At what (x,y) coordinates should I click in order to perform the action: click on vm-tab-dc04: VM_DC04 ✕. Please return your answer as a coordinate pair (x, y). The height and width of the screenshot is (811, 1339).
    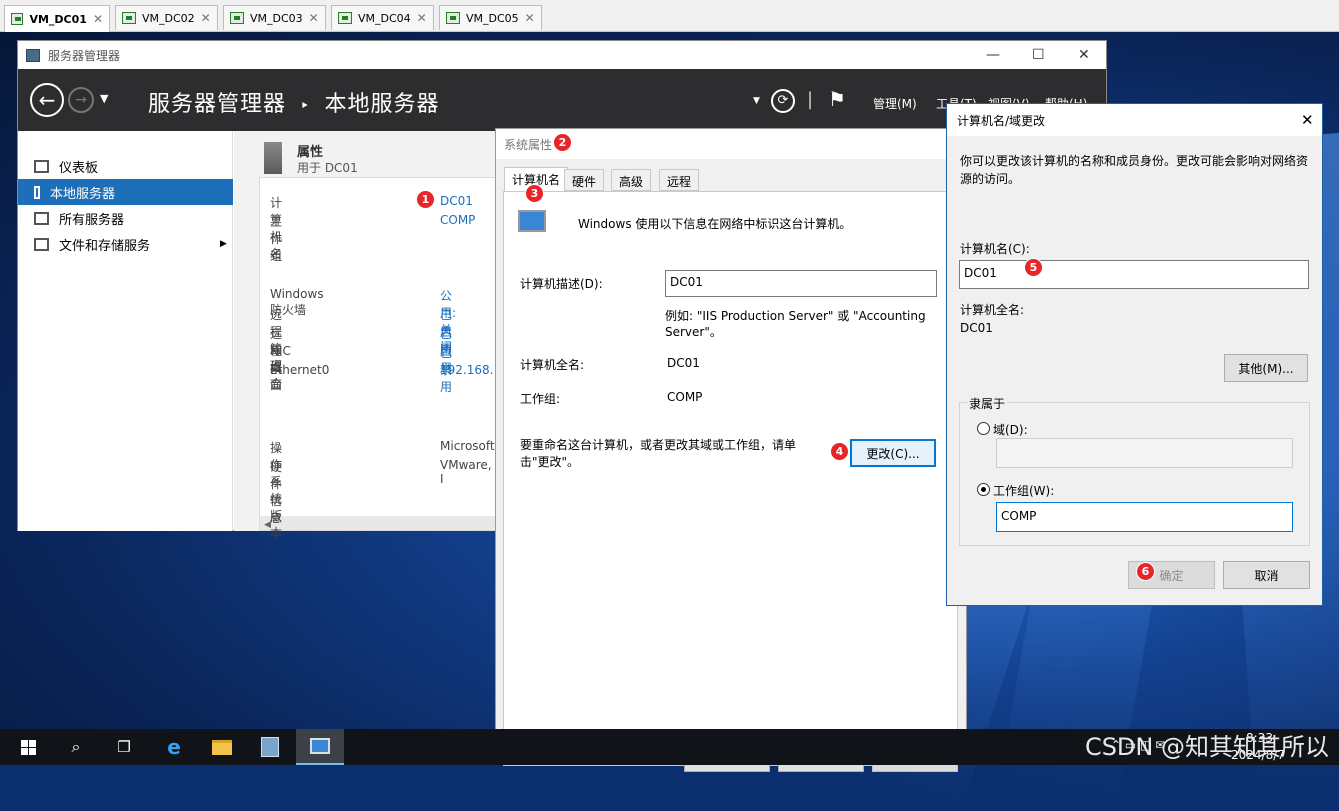
    Looking at the image, I should click on (382, 17).